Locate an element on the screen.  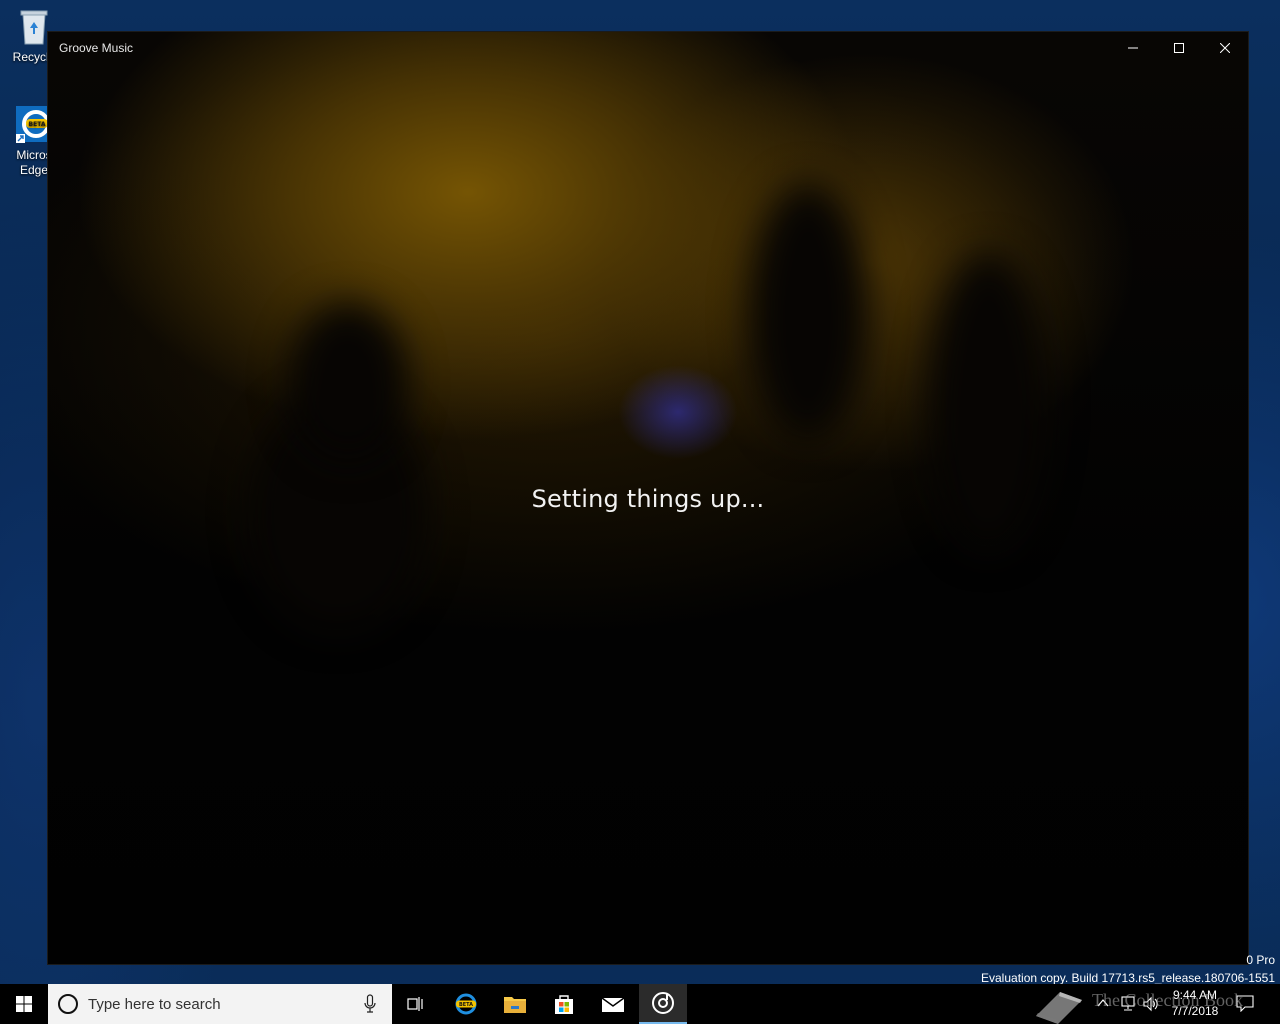
show-hidden-icons-icon is located at coordinates (1103, 1003).